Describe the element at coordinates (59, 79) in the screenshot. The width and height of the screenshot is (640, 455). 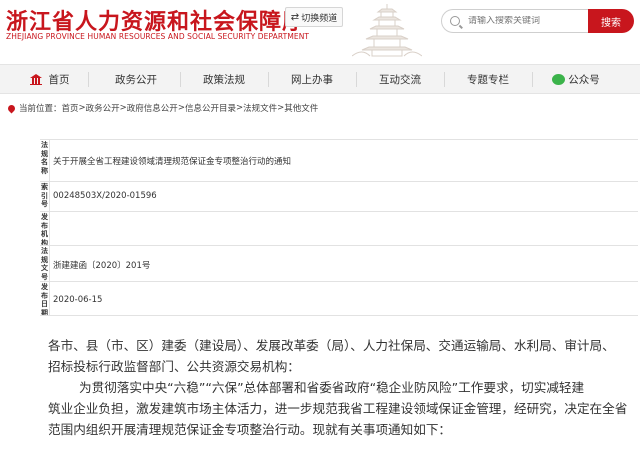
I see `nav-item-label: 首页` at that location.